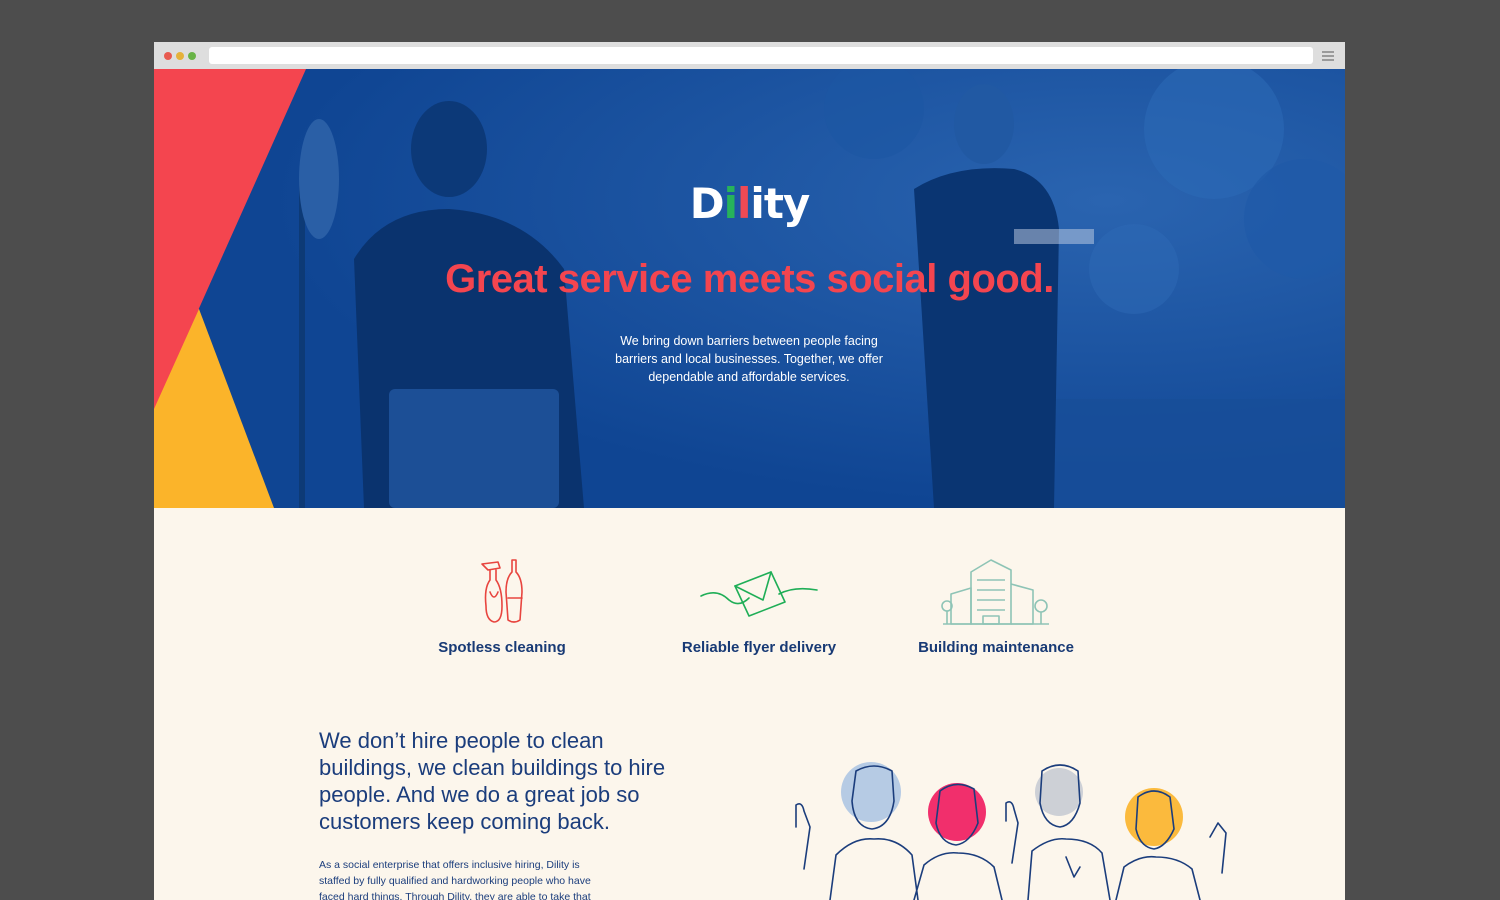 The image size is (1500, 900). What do you see at coordinates (761, 55) in the screenshot?
I see `address-bar` at bounding box center [761, 55].